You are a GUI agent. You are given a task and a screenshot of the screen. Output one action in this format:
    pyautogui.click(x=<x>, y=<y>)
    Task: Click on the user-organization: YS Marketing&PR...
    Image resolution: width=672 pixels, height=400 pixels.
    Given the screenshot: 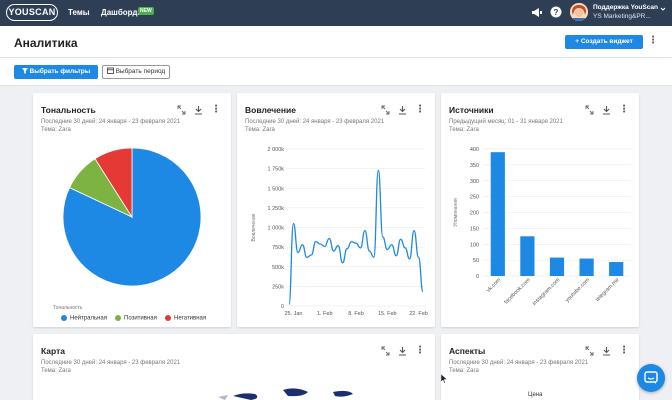 What is the action you would take?
    pyautogui.click(x=622, y=16)
    